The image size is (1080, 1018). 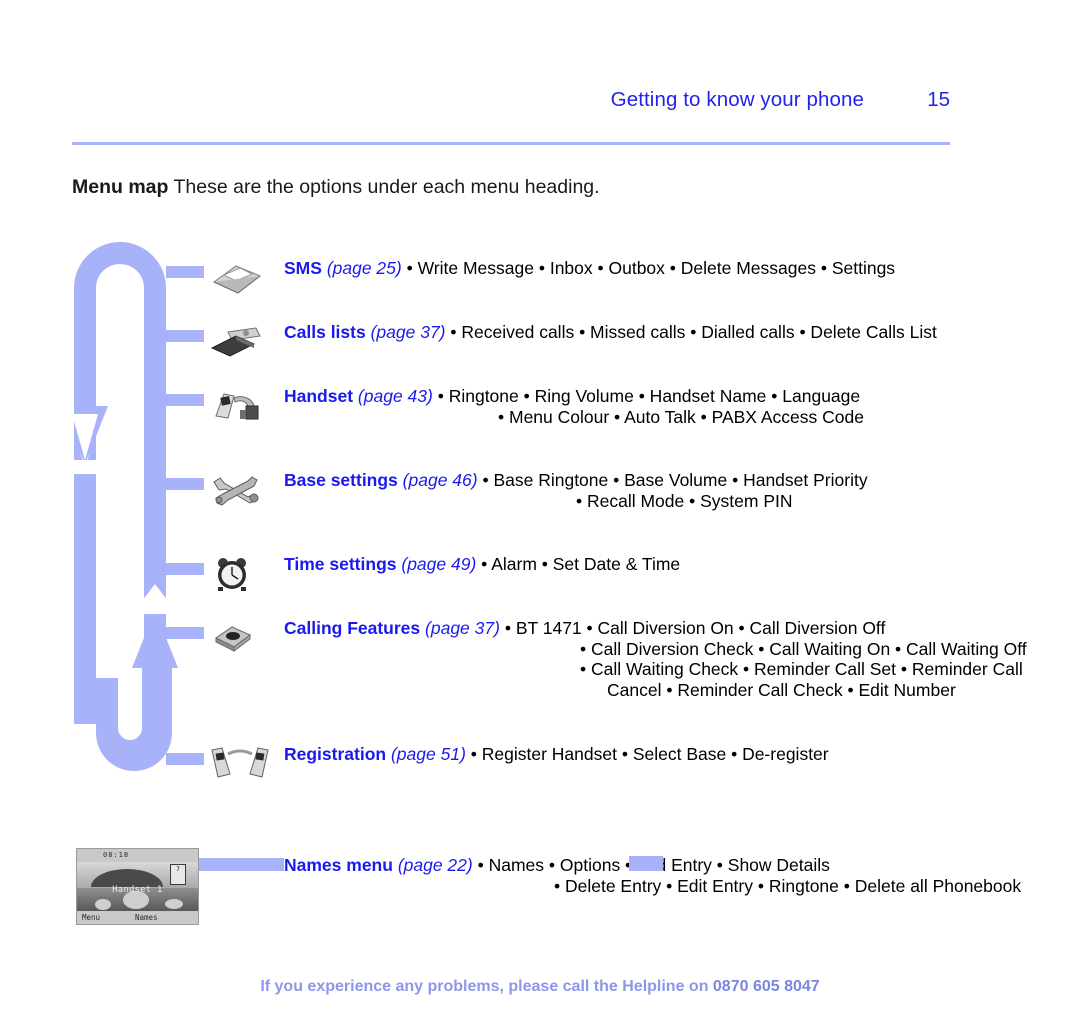 I want to click on menu-line: • Recall Mode • System PIN, so click(x=664, y=501).